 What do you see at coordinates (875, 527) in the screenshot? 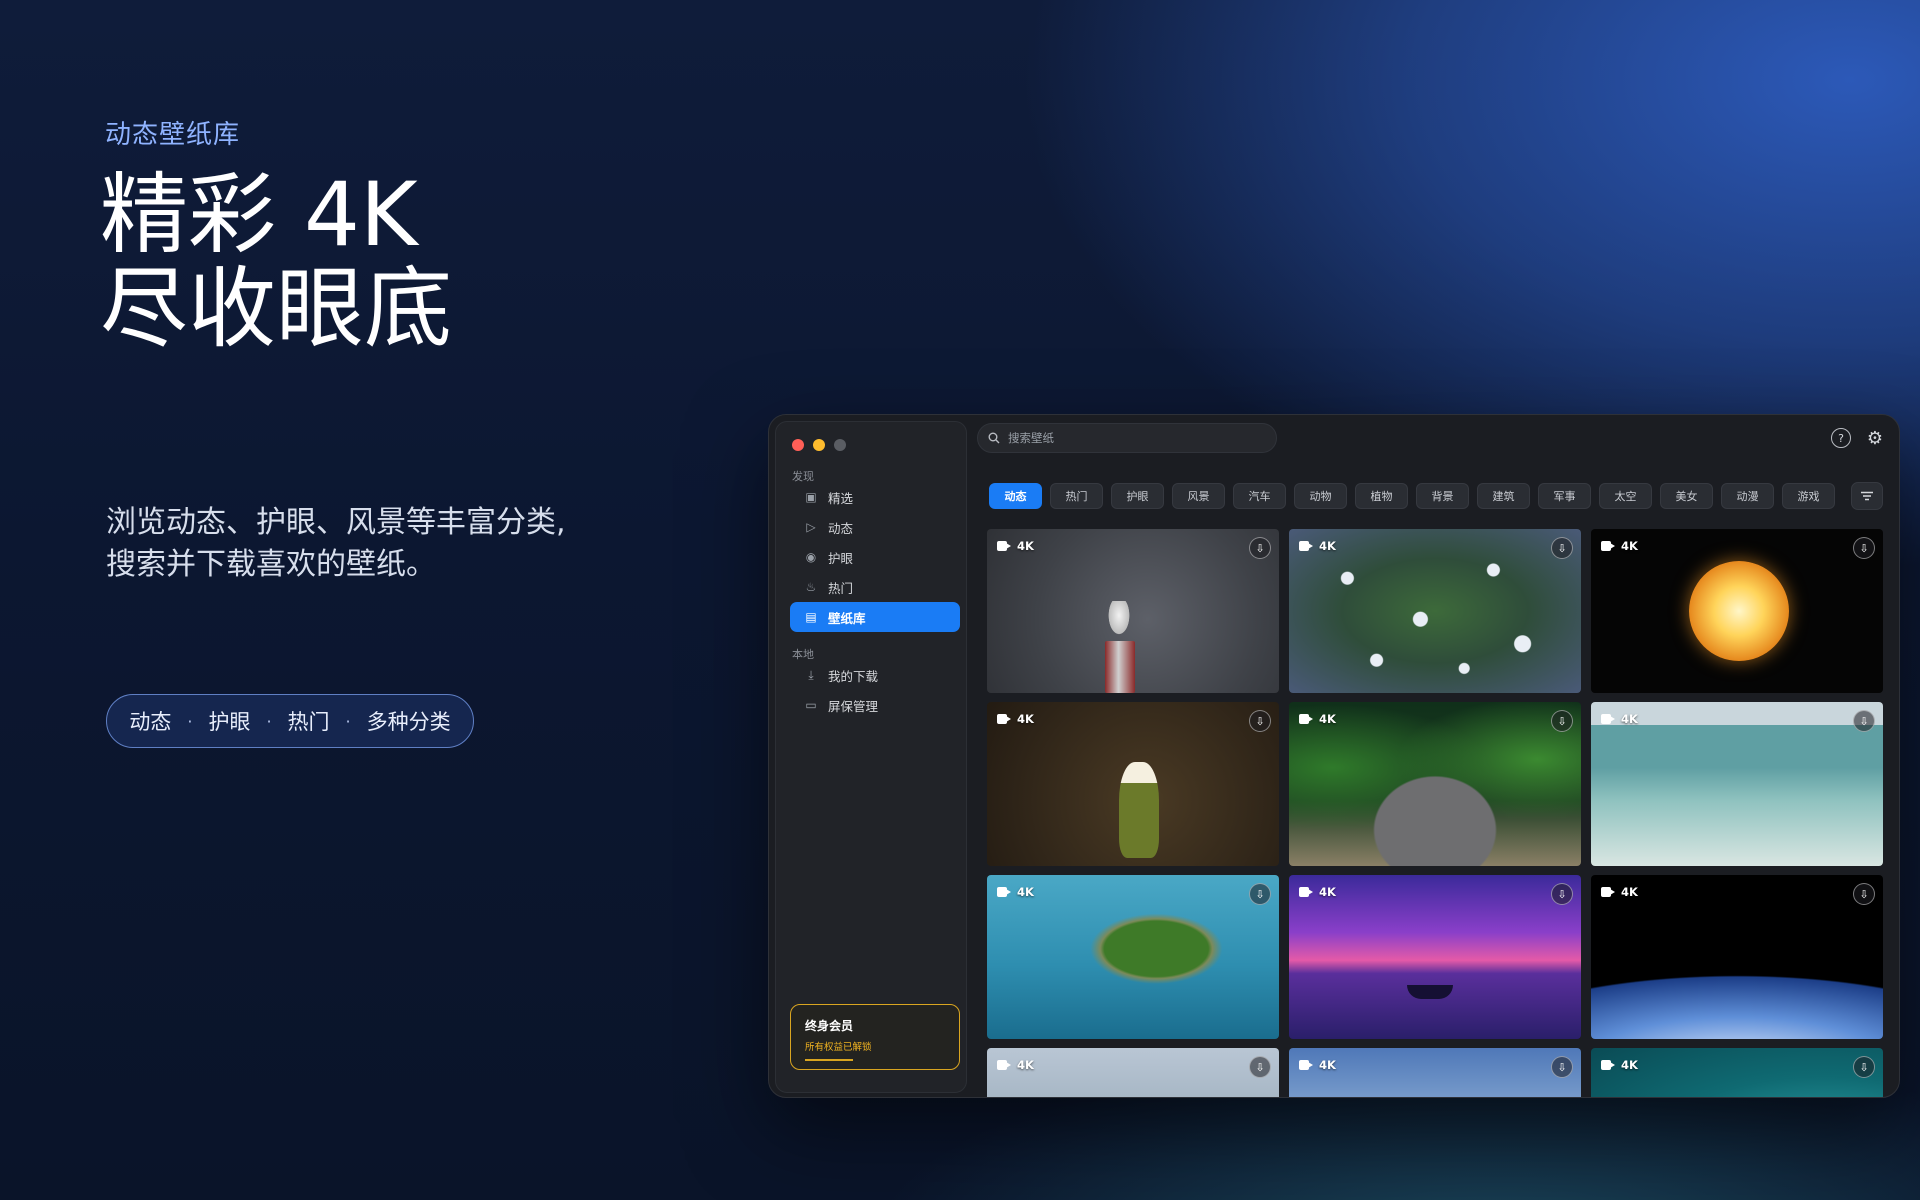
I see `sidebar-item-1: ▷ 动态` at bounding box center [875, 527].